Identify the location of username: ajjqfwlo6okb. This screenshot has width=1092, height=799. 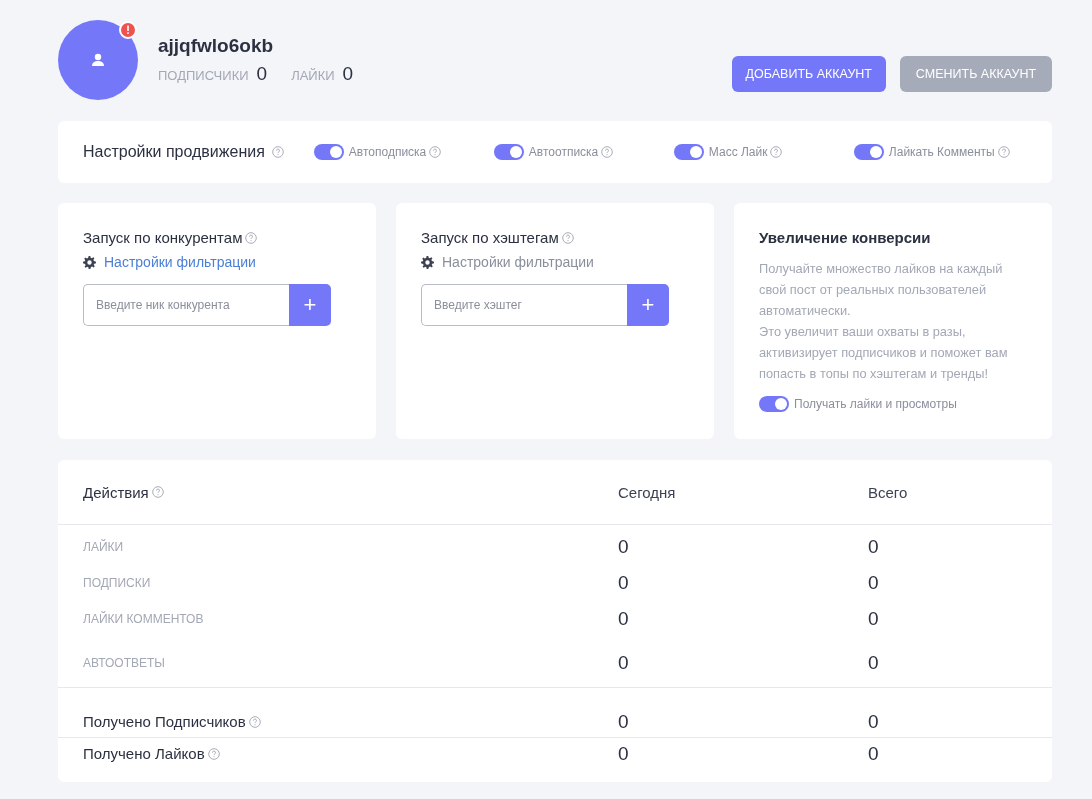
(216, 46).